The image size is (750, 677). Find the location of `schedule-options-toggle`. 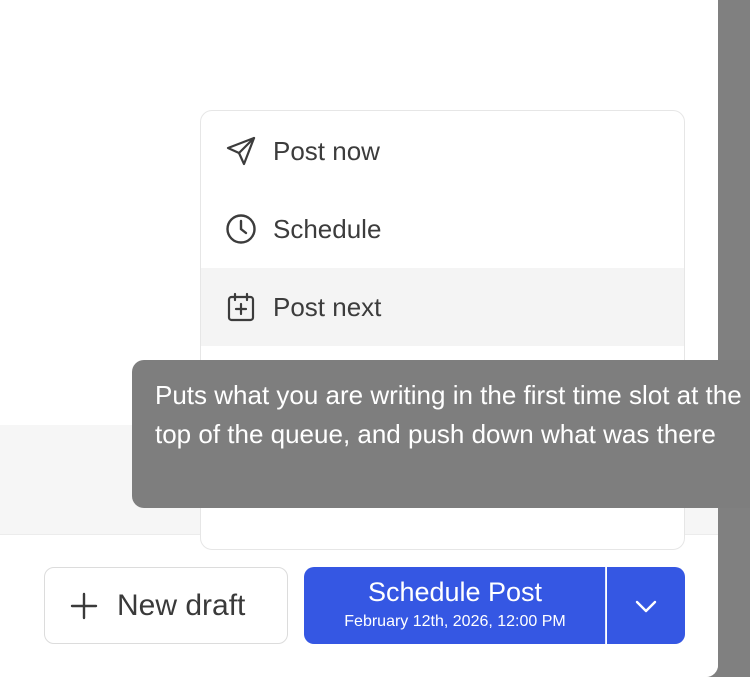

schedule-options-toggle is located at coordinates (646, 605).